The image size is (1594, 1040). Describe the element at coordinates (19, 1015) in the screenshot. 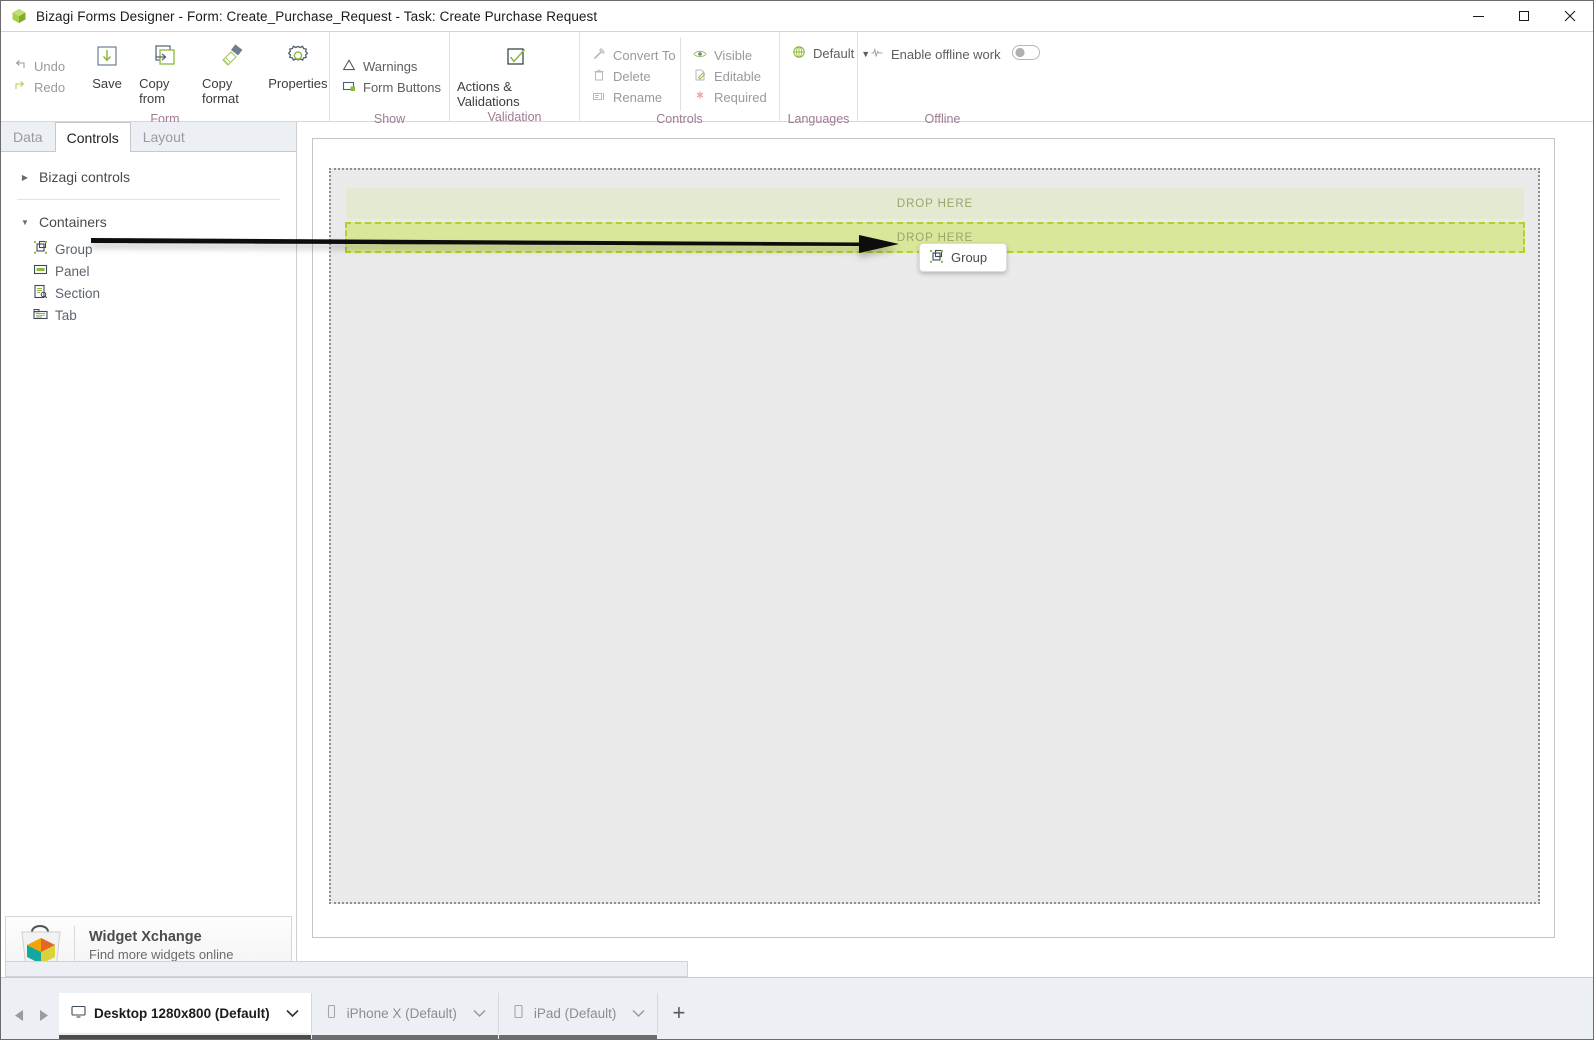

I see `prev-device-button` at that location.